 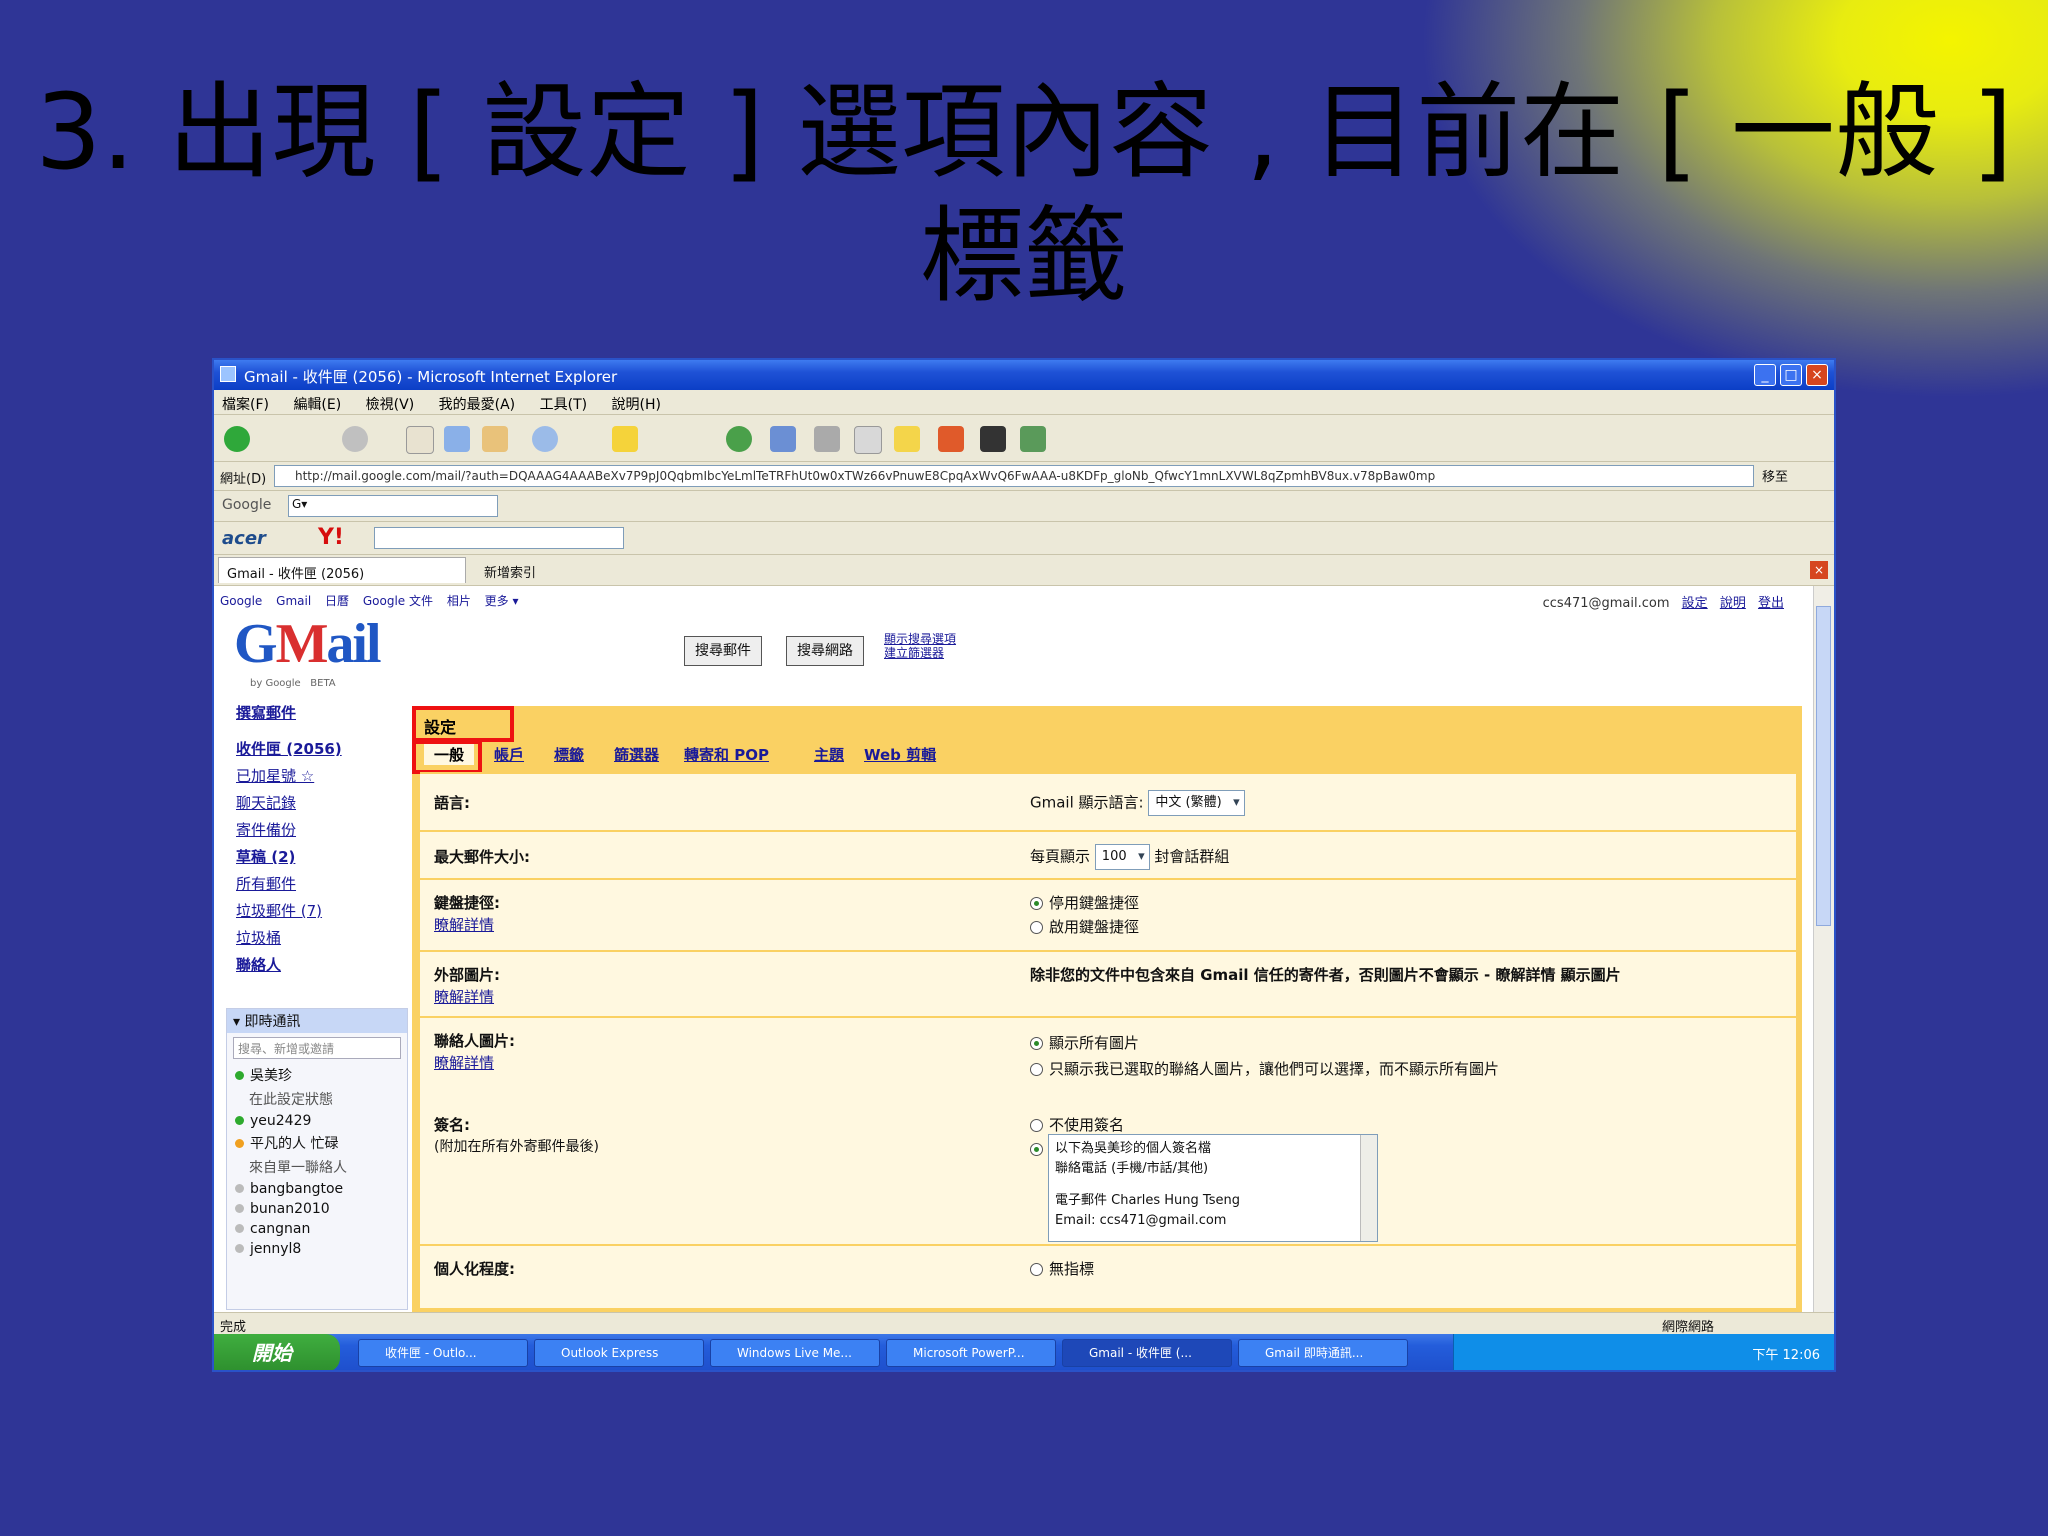 What do you see at coordinates (316, 886) in the screenshot?
I see `nav-all-mail: 所有郵件` at bounding box center [316, 886].